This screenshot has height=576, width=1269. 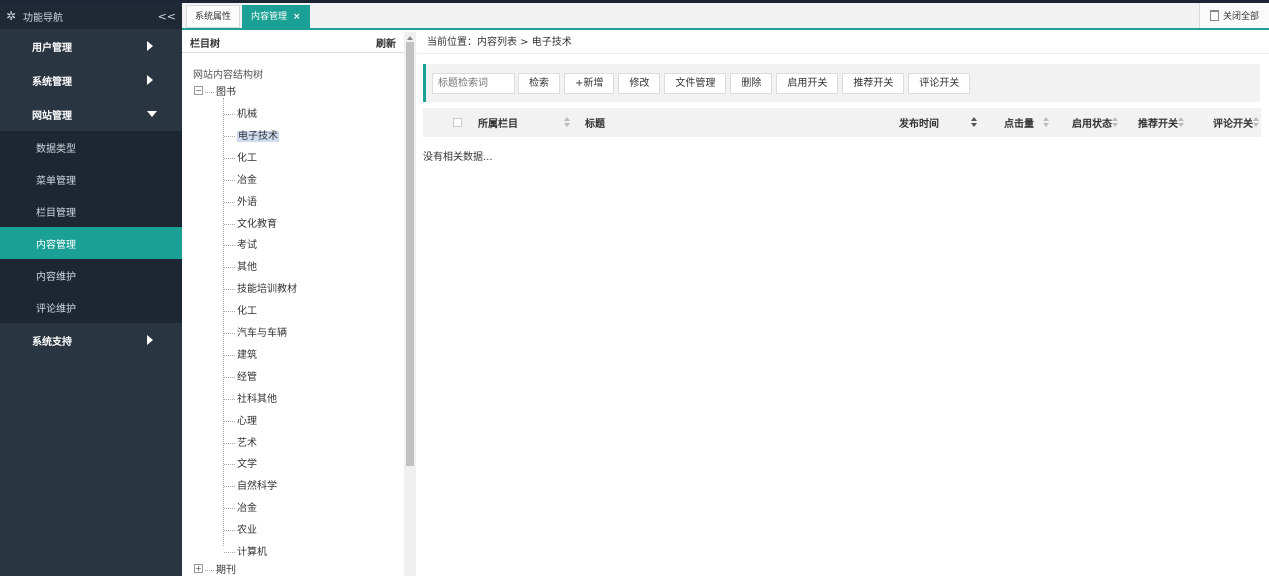 I want to click on nav-item-user-management: 用户管理, so click(x=91, y=46).